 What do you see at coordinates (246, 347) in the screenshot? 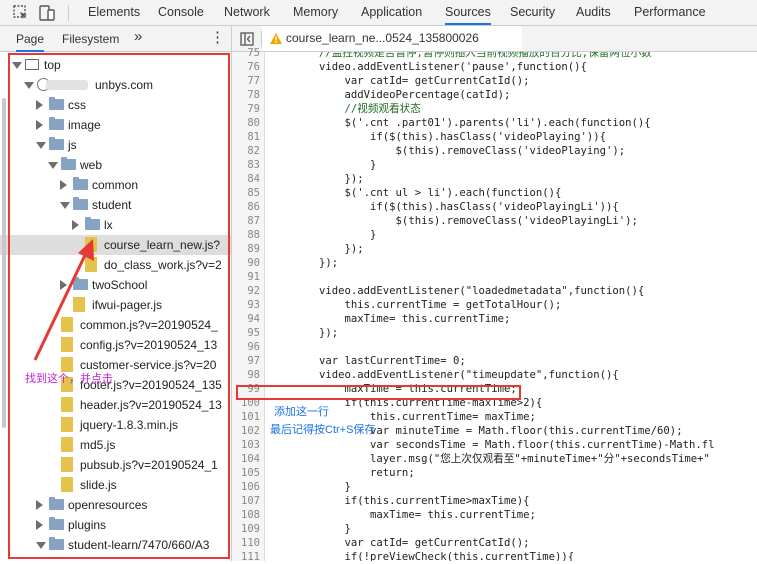
I see `line-number: 96` at bounding box center [246, 347].